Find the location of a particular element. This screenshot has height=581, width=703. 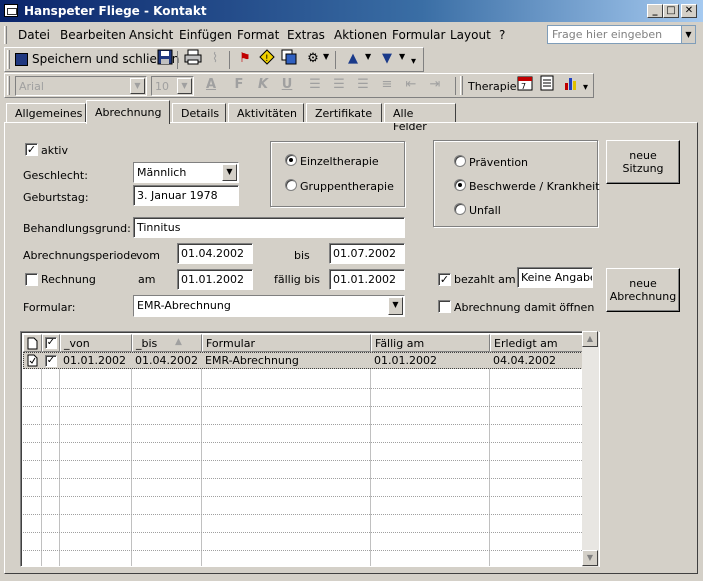

abrechnung-oeffnen-checkbox is located at coordinates (444, 306).